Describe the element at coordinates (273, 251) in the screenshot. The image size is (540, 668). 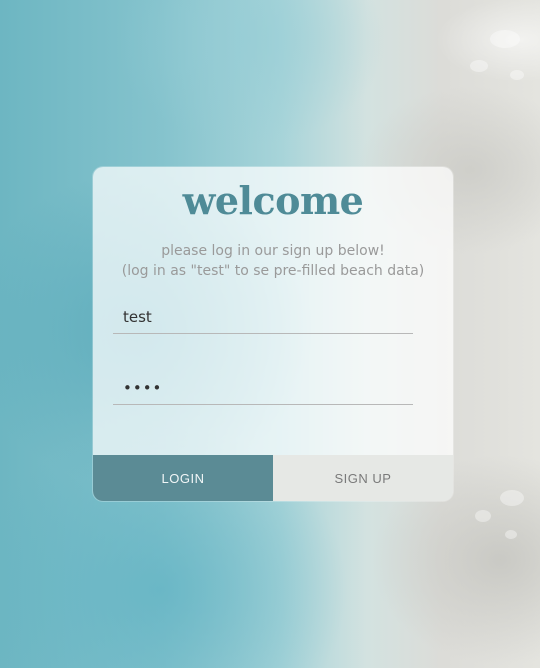
I see `instructions-line-1: please log in our sign up below!` at that location.